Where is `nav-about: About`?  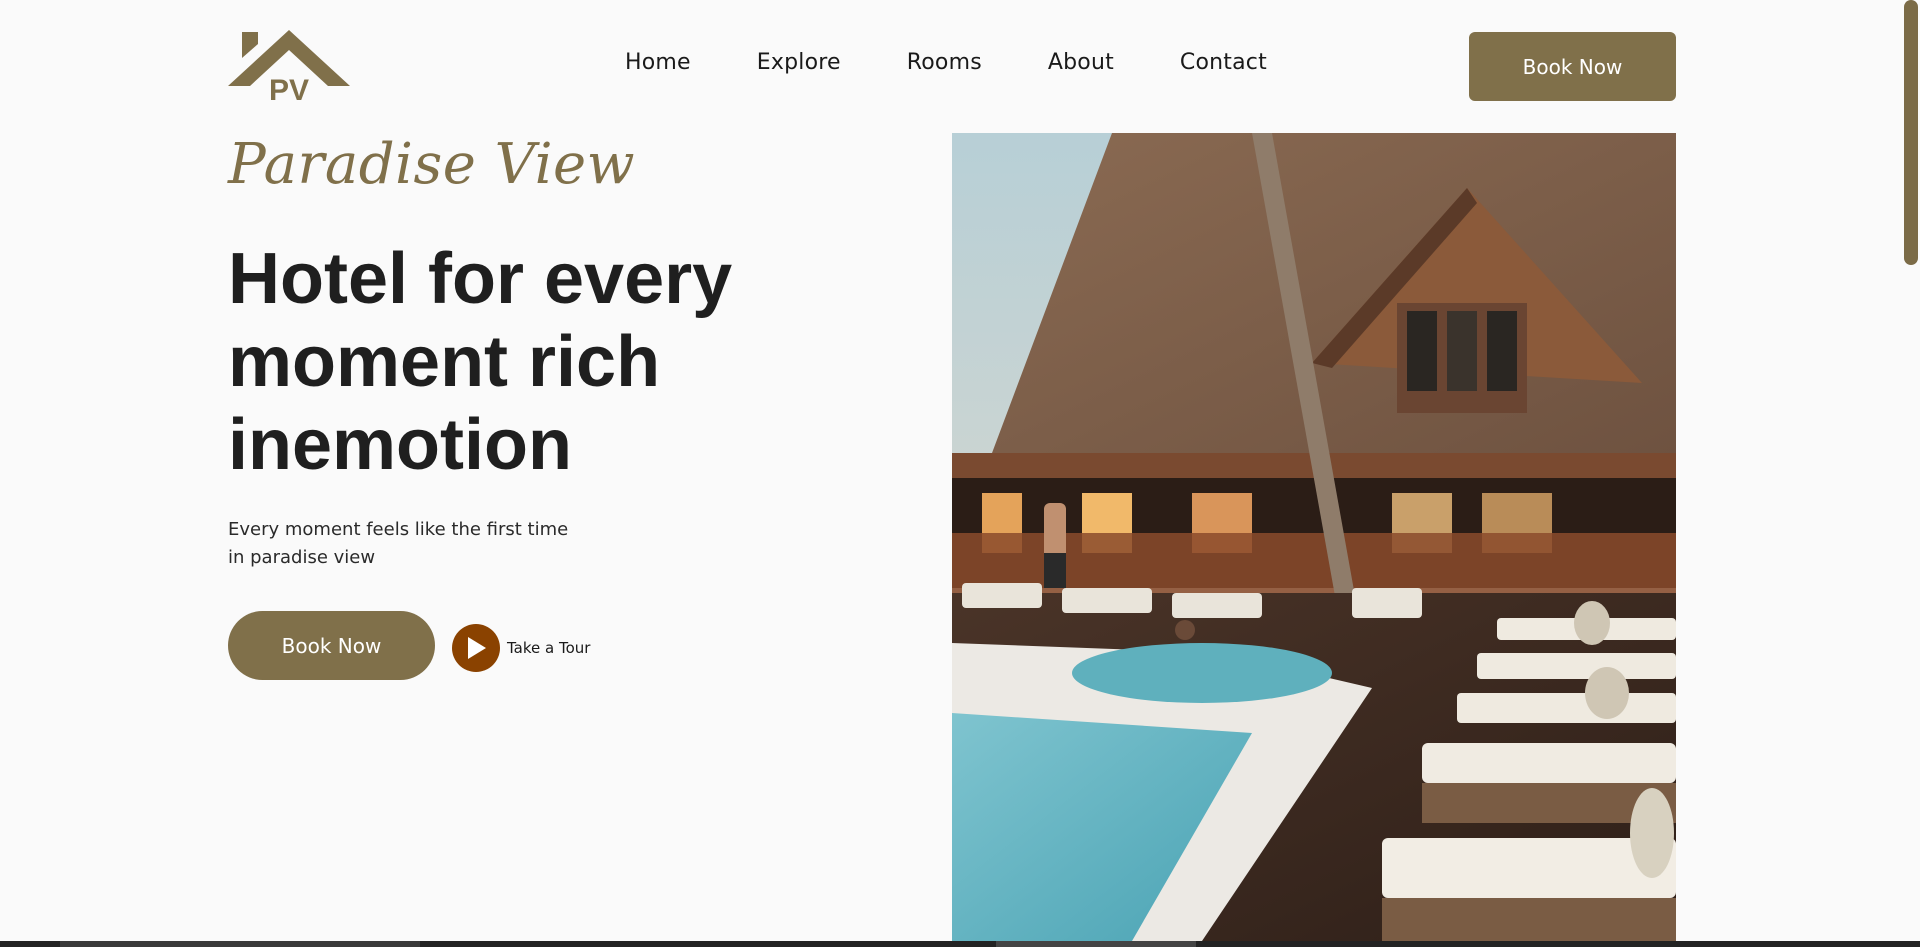 nav-about: About is located at coordinates (1081, 62).